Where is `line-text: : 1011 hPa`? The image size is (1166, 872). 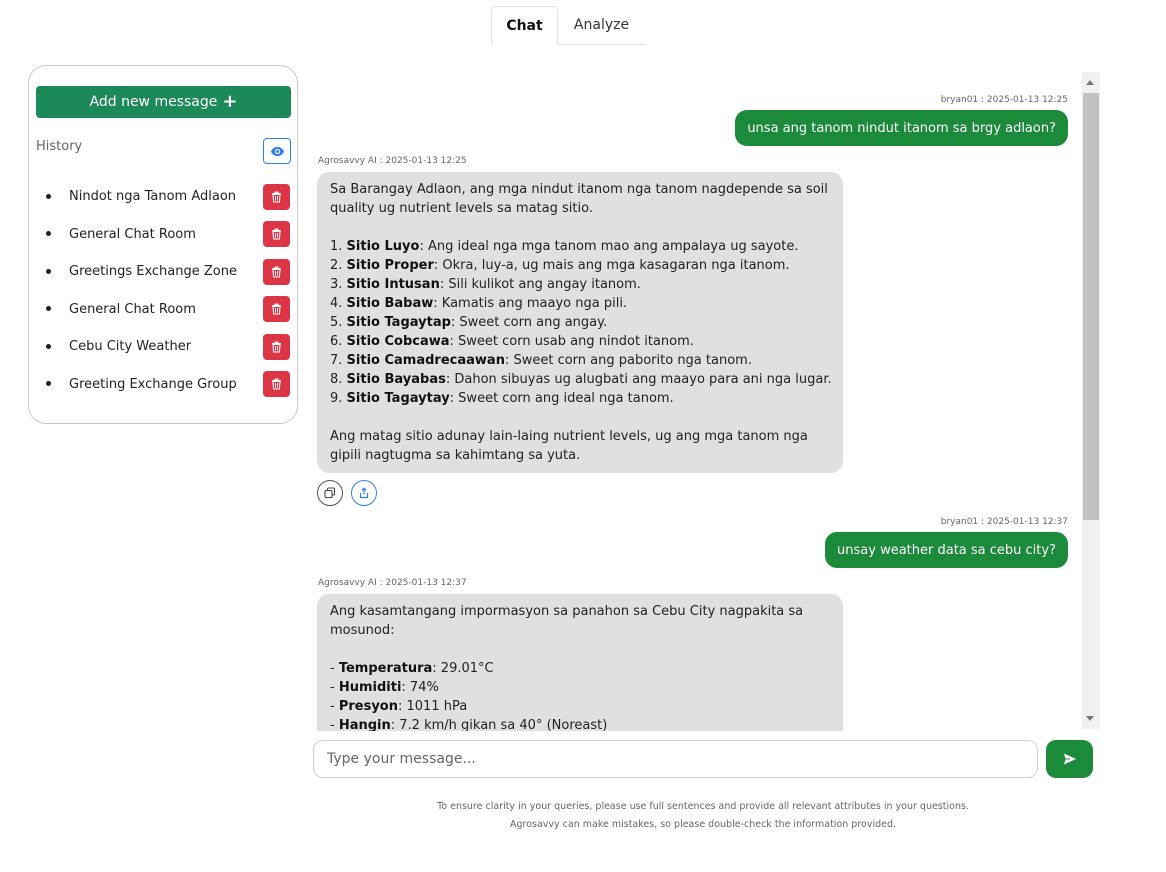 line-text: : 1011 hPa is located at coordinates (432, 706).